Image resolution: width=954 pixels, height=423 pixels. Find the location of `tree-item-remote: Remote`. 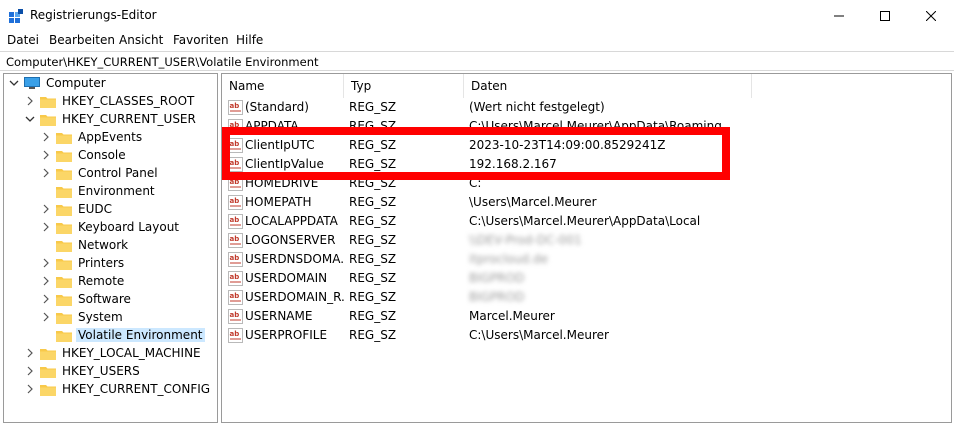

tree-item-remote: Remote is located at coordinates (83, 281).